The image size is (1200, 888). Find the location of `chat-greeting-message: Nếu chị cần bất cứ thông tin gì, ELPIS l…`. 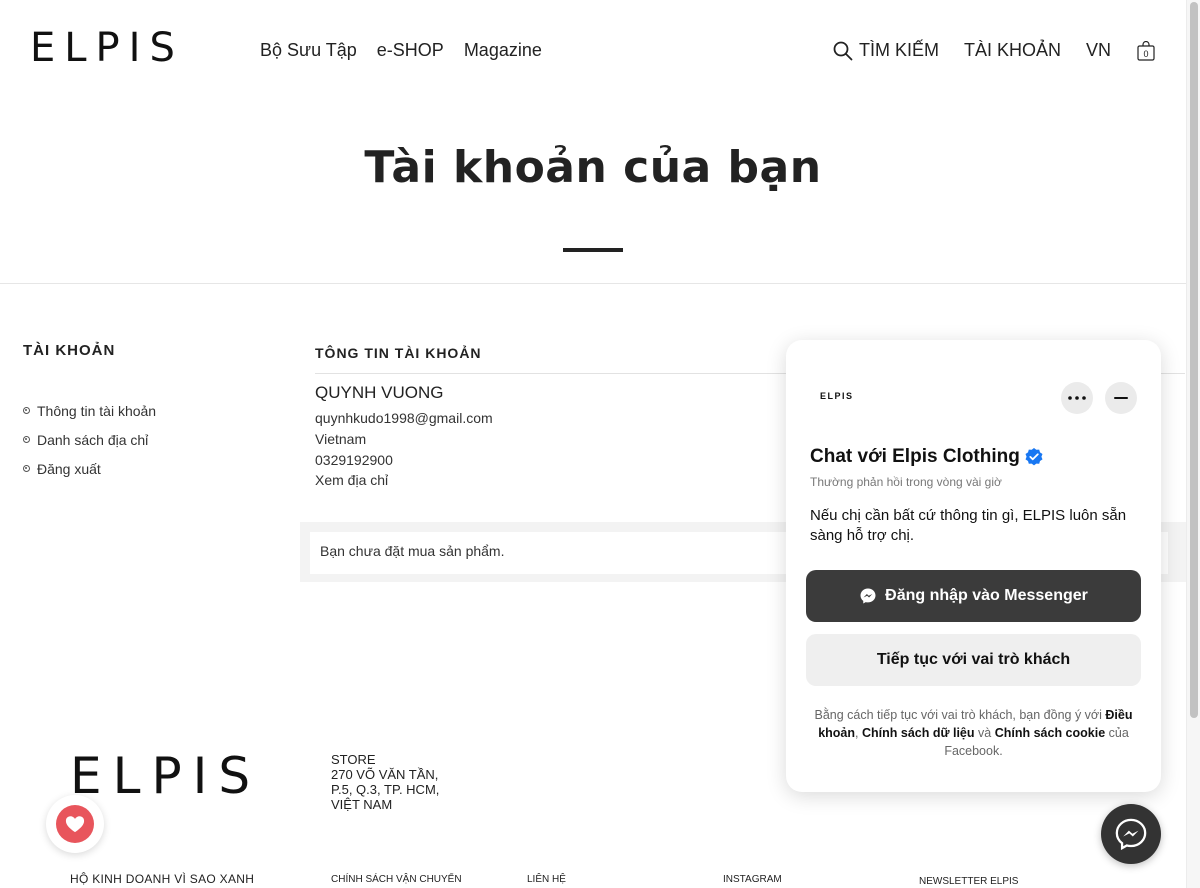

chat-greeting-message: Nếu chị cần bất cứ thông tin gì, ELPIS l… is located at coordinates (968, 525).